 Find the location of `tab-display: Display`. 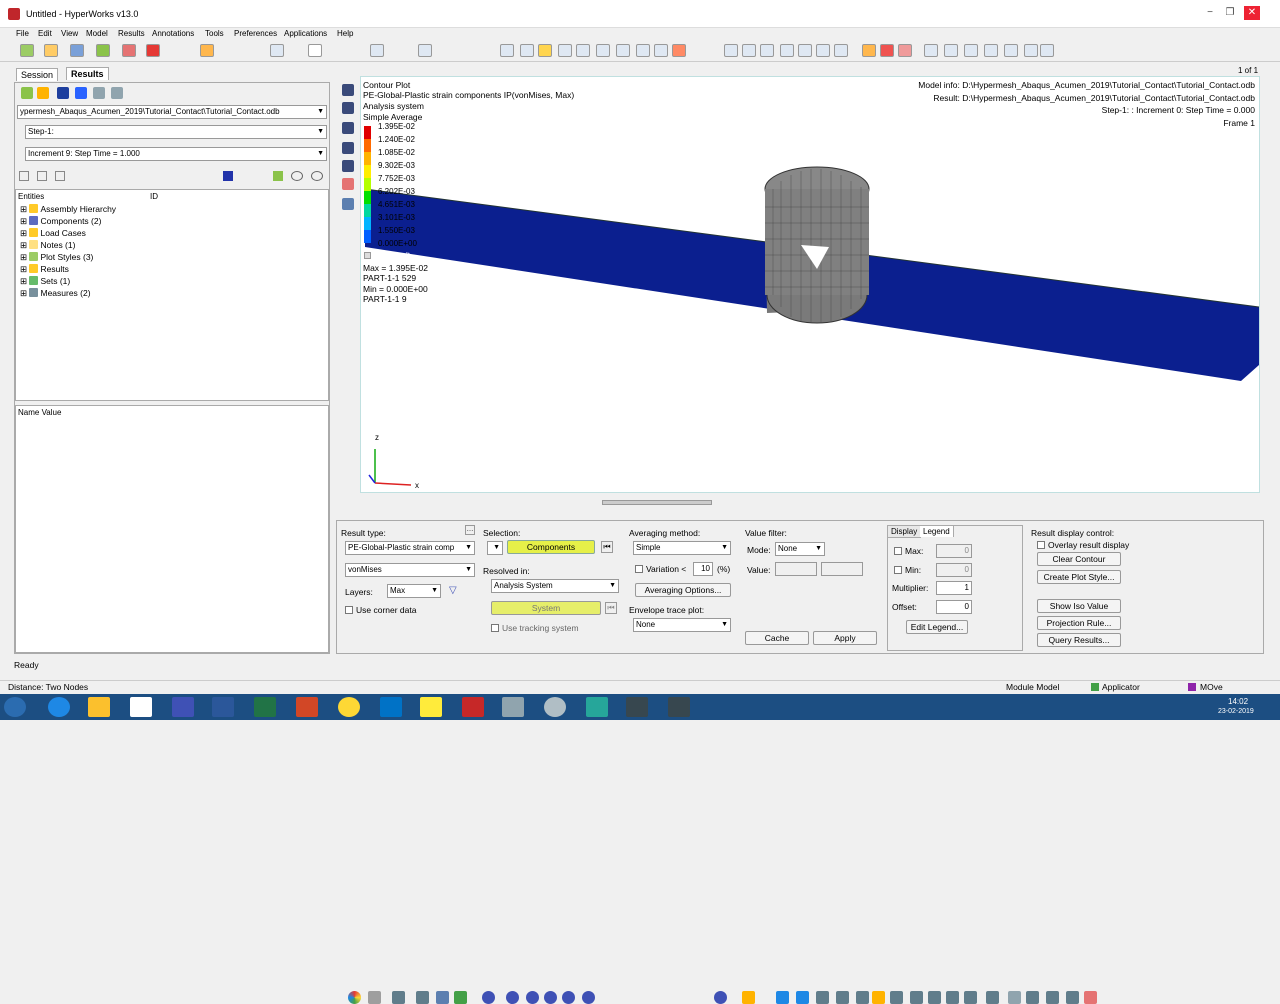

tab-display: Display is located at coordinates (905, 532).